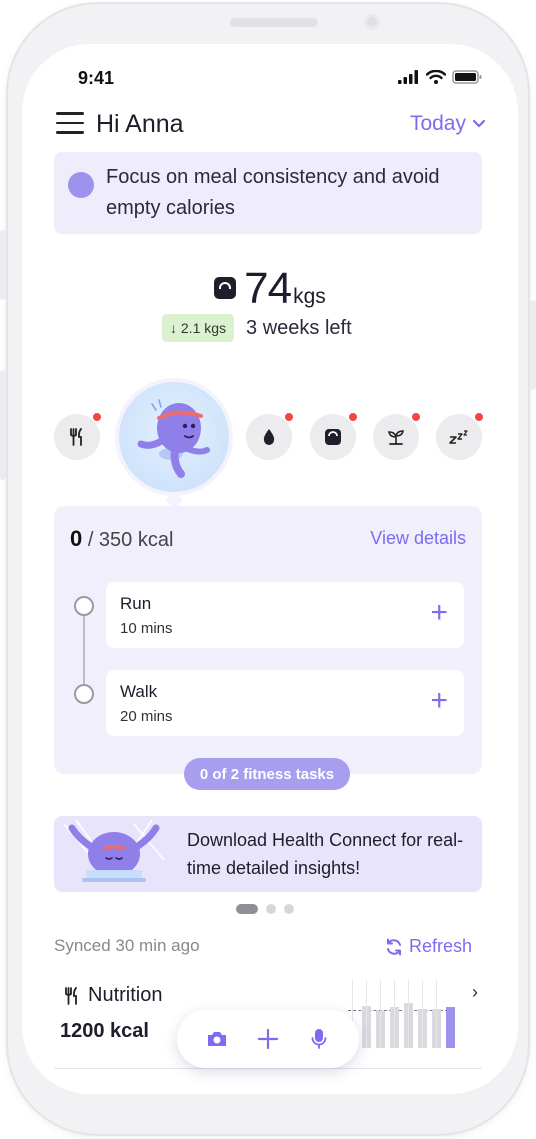 The image size is (536, 1139). I want to click on arrow-down-icon: ↓, so click(173, 328).